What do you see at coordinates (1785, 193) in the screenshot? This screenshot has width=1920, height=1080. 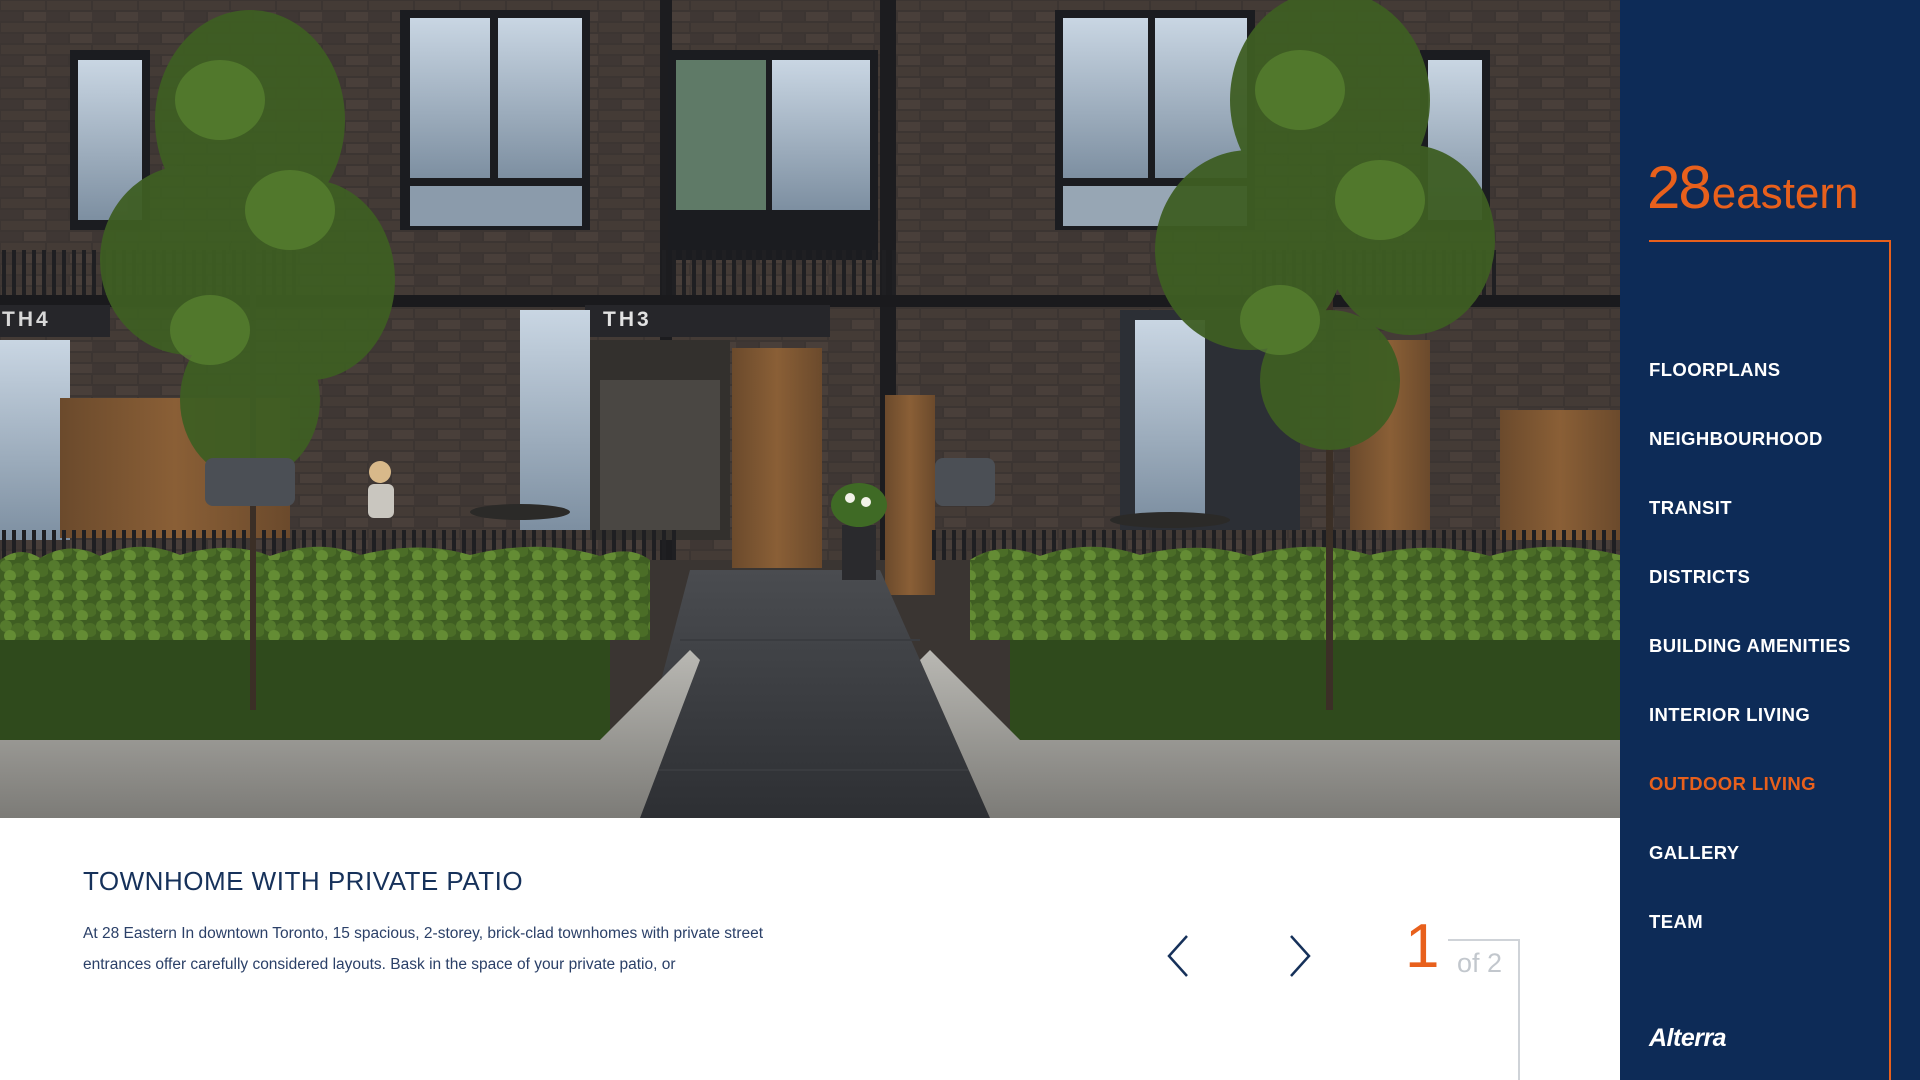 I see `logo-word: eastern` at bounding box center [1785, 193].